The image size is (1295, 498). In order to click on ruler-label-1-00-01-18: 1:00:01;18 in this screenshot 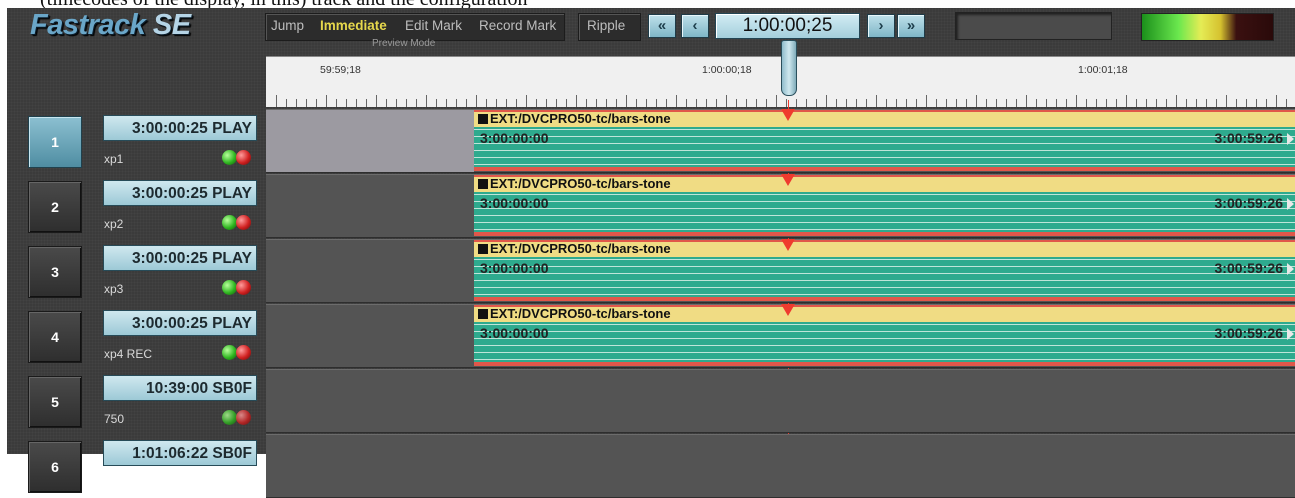, I will do `click(1103, 70)`.